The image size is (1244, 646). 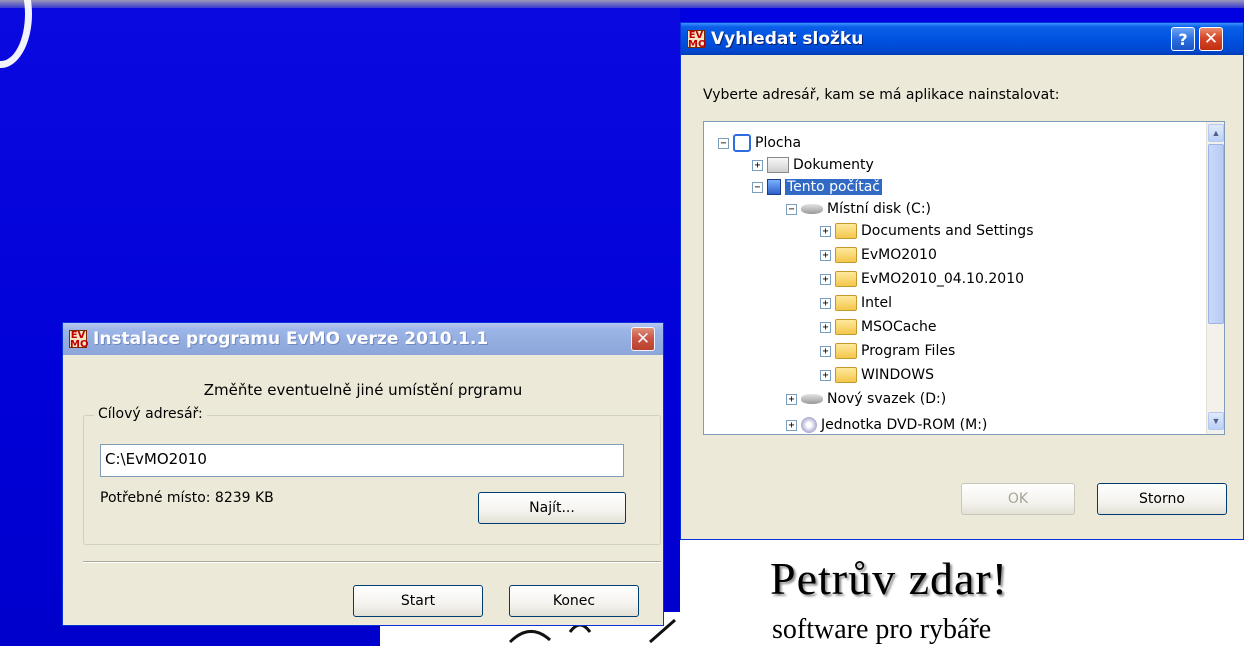 I want to click on tree-item-tento-pocitac: − Tento počítač, so click(x=817, y=187).